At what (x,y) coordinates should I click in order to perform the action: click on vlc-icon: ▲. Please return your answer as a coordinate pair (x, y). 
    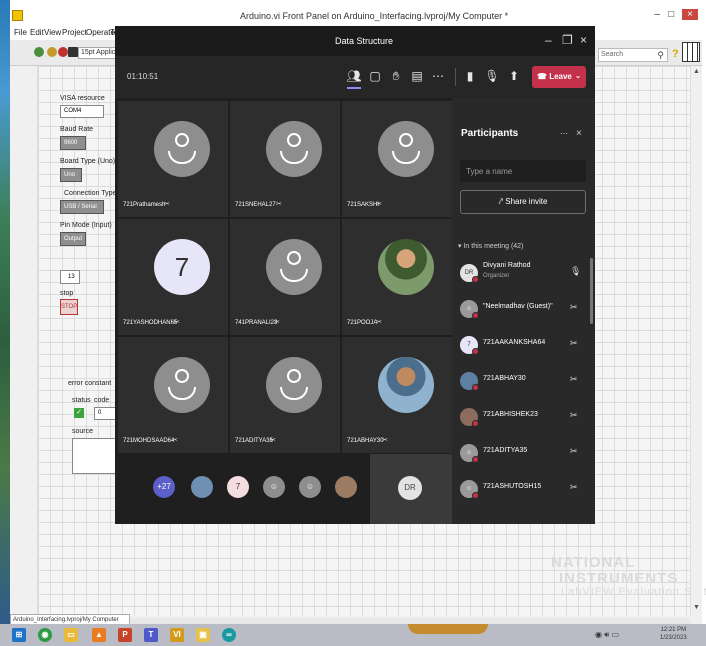
    Looking at the image, I should click on (99, 635).